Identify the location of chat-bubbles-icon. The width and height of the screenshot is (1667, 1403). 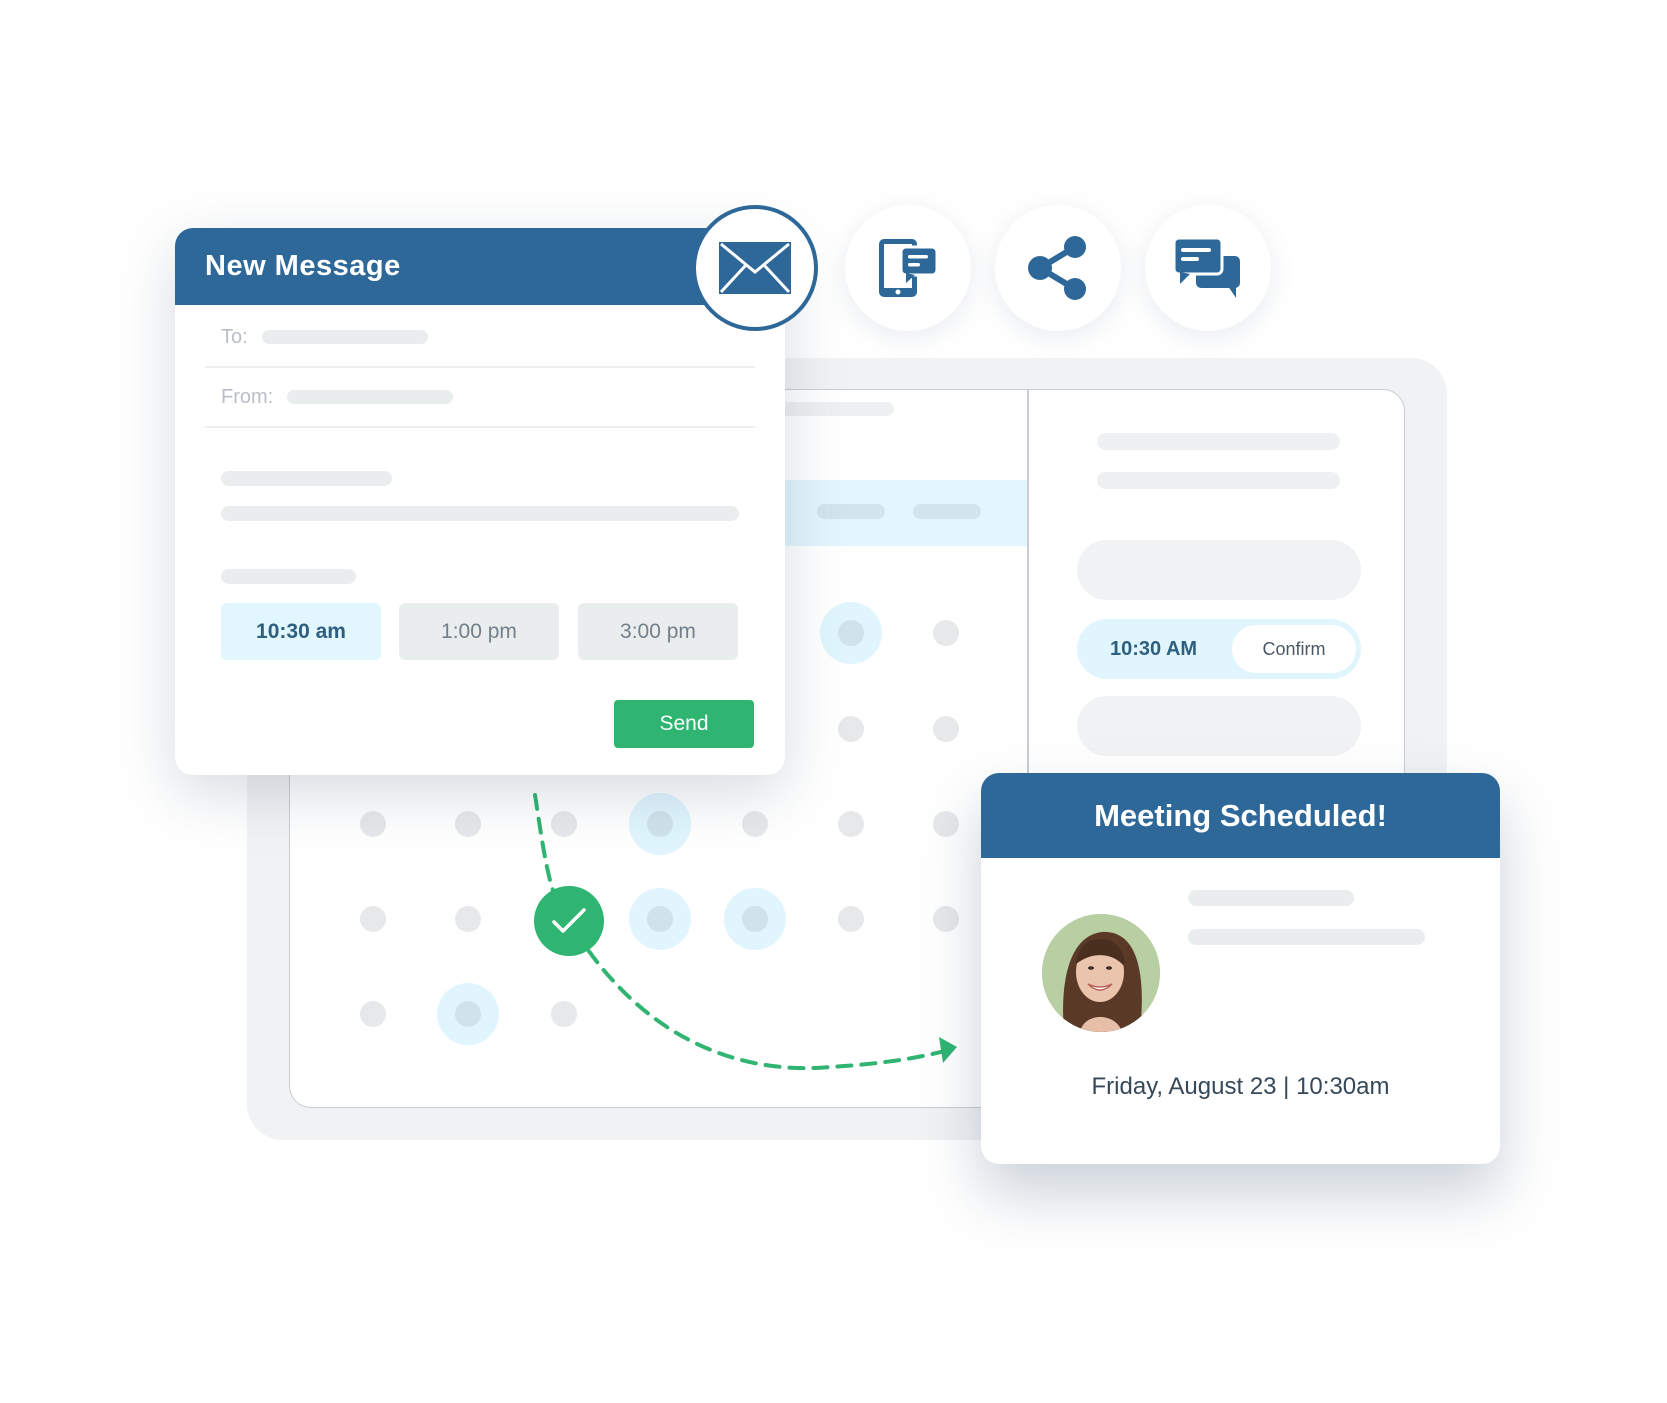
(1206, 267).